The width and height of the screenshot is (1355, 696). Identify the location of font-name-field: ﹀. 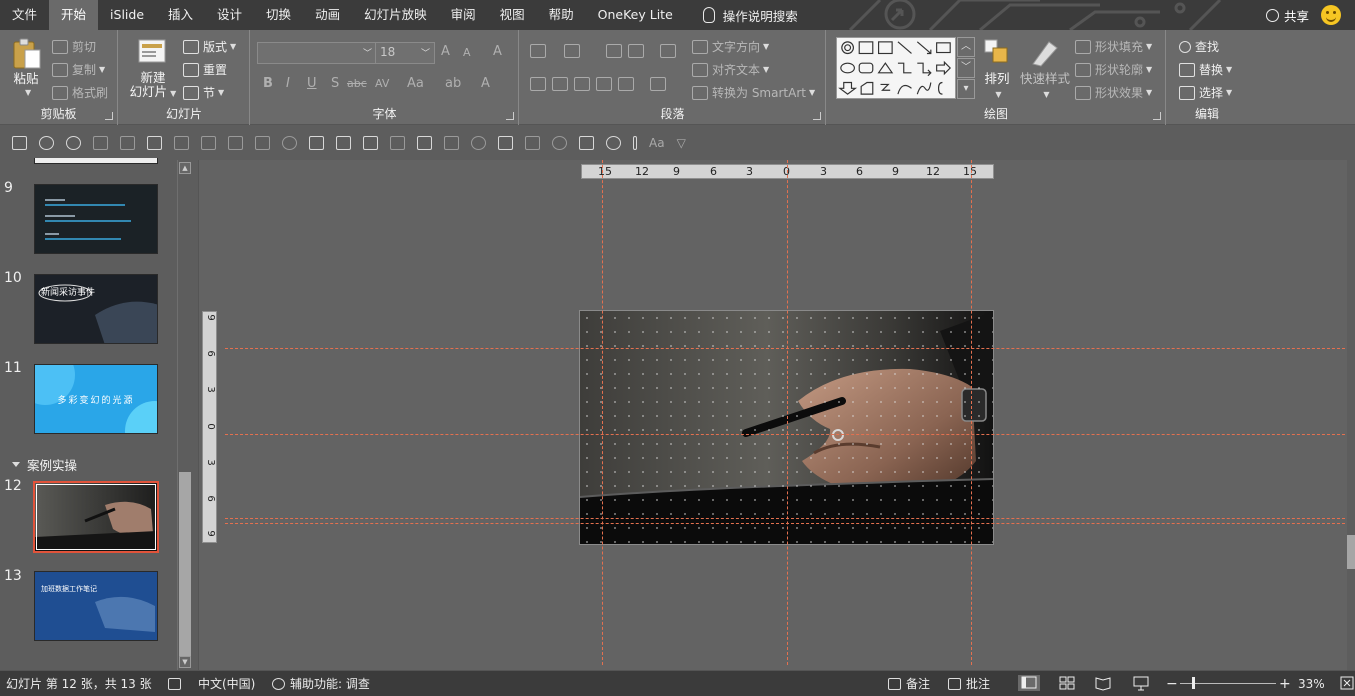
(317, 53).